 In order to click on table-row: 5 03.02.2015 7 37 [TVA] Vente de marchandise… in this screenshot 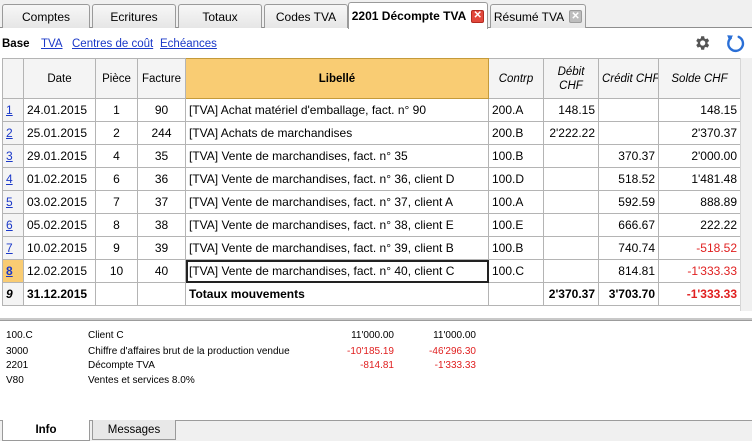, I will do `click(371, 202)`.